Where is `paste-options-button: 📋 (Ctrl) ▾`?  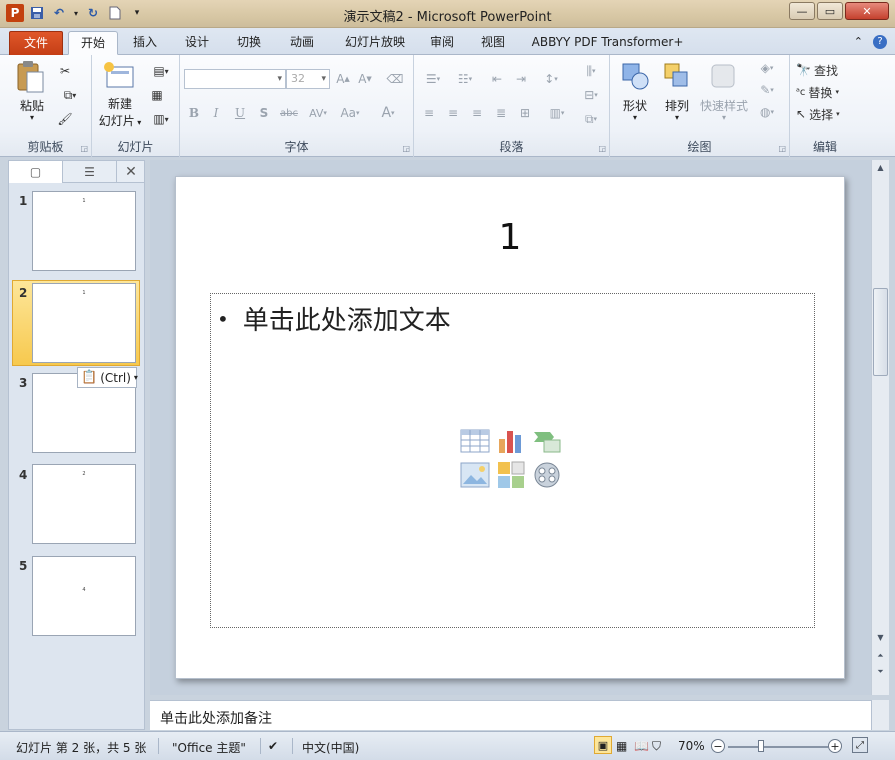 paste-options-button: 📋 (Ctrl) ▾ is located at coordinates (107, 377).